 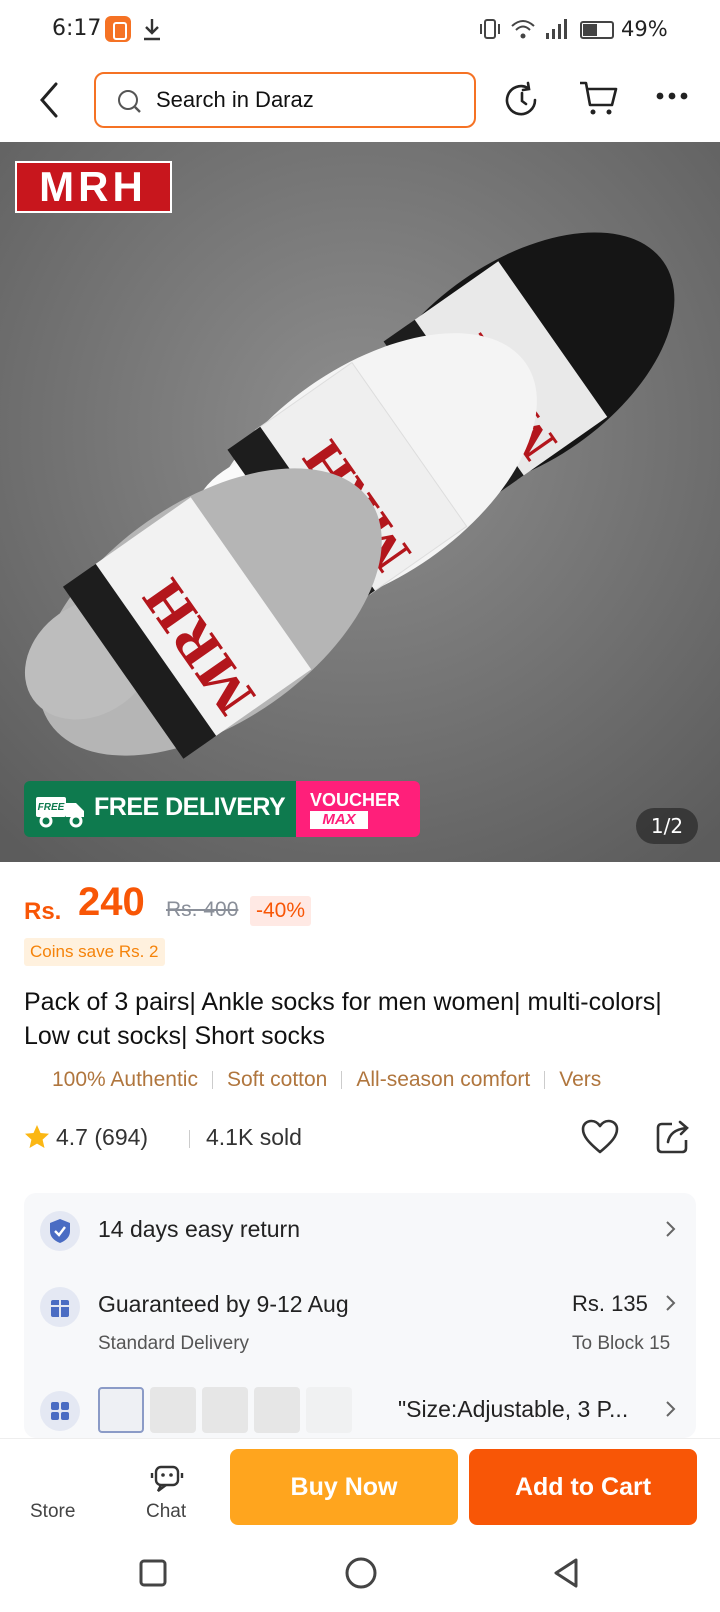 What do you see at coordinates (621, 1343) in the screenshot?
I see `delivery-location: To Block 15` at bounding box center [621, 1343].